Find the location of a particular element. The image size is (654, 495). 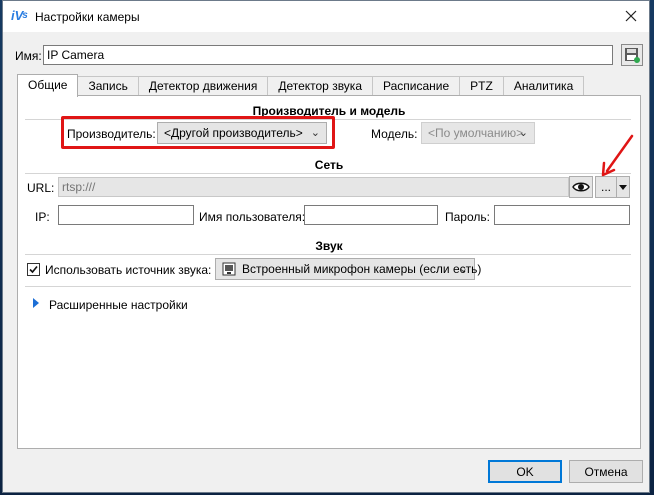

sound-section-title: Звук is located at coordinates (329, 246).